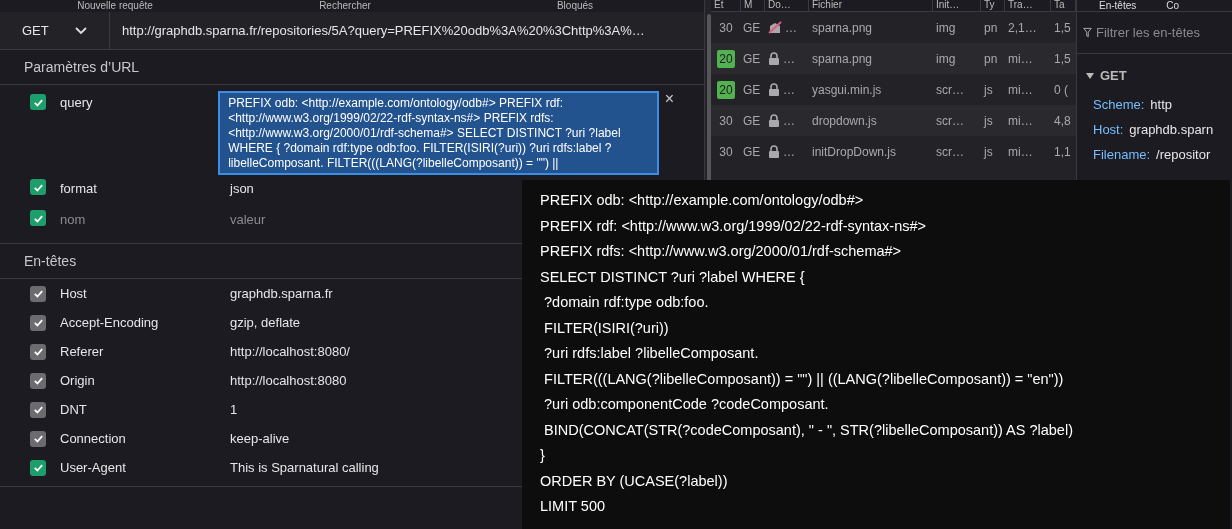 Image resolution: width=1232 pixels, height=529 pixels. Describe the element at coordinates (1063, 5) in the screenshot. I see `column-header: Ta` at that location.